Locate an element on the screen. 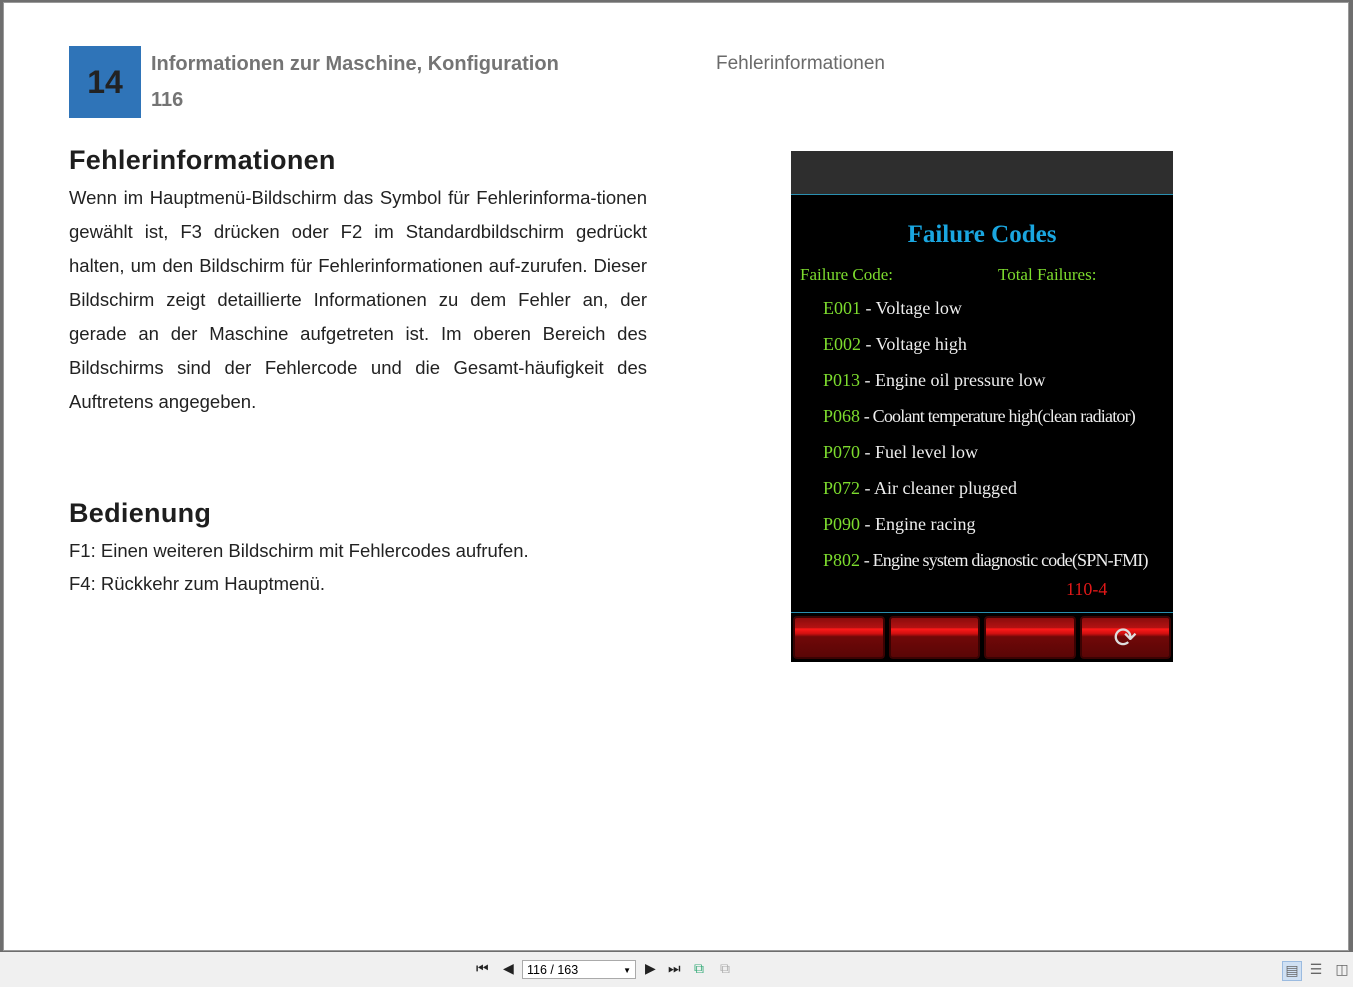 This screenshot has height=987, width=1353. last-page-icon: ⏭ is located at coordinates (674, 968).